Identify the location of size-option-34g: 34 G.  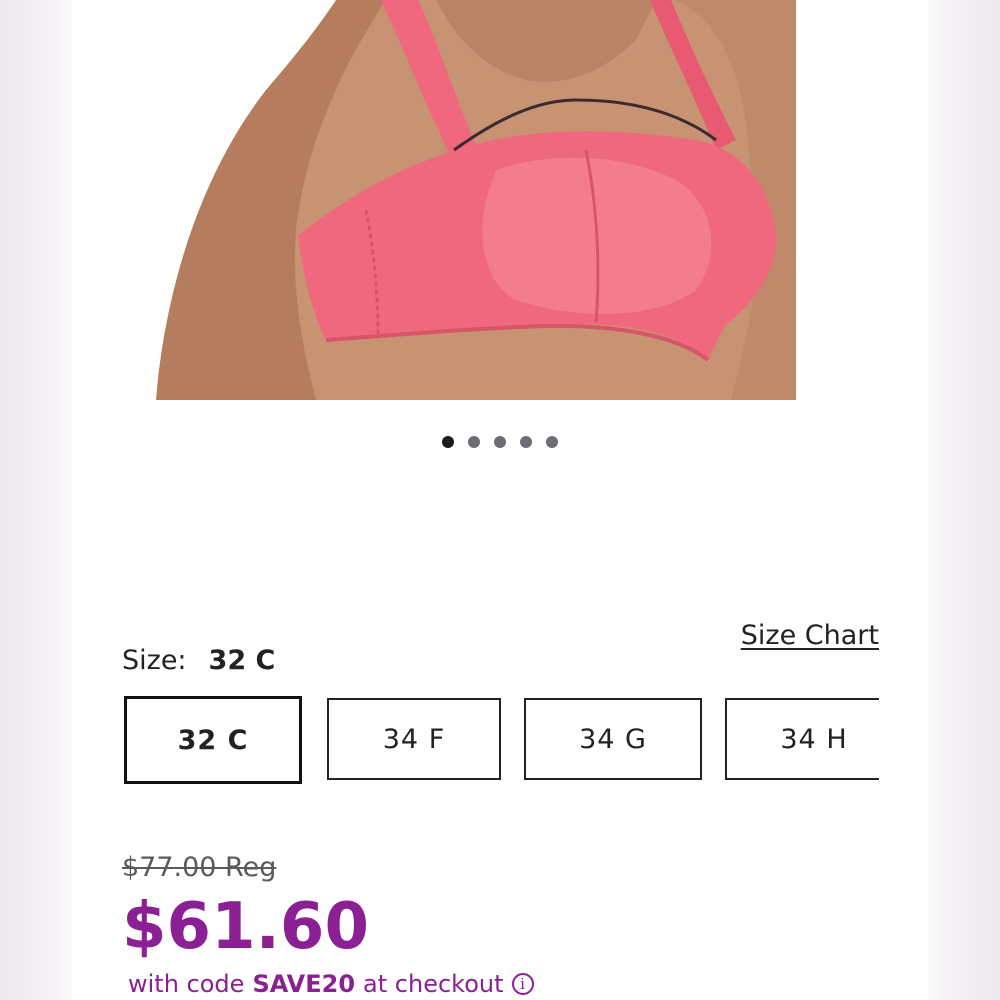
(613, 739).